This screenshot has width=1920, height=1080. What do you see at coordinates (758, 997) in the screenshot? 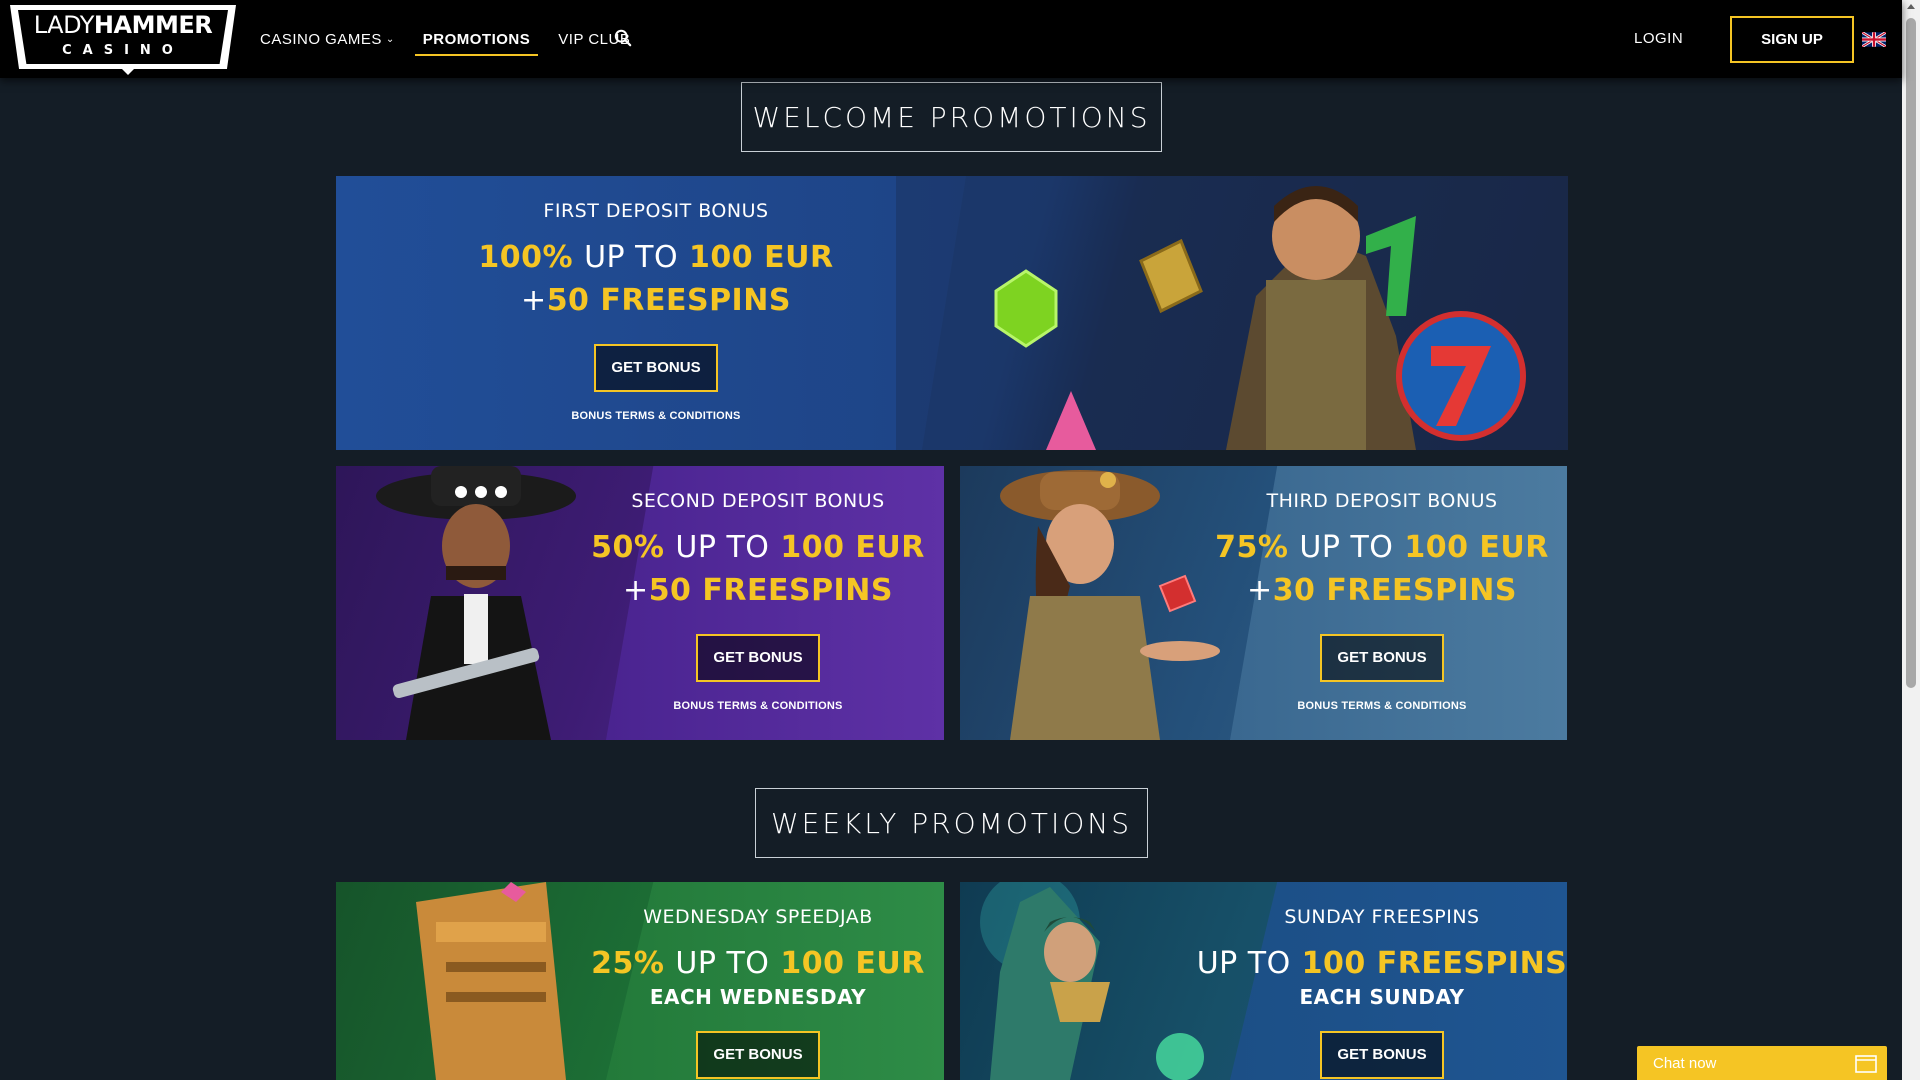
I see `promo-schedule: EACH WEDNESDAY` at bounding box center [758, 997].